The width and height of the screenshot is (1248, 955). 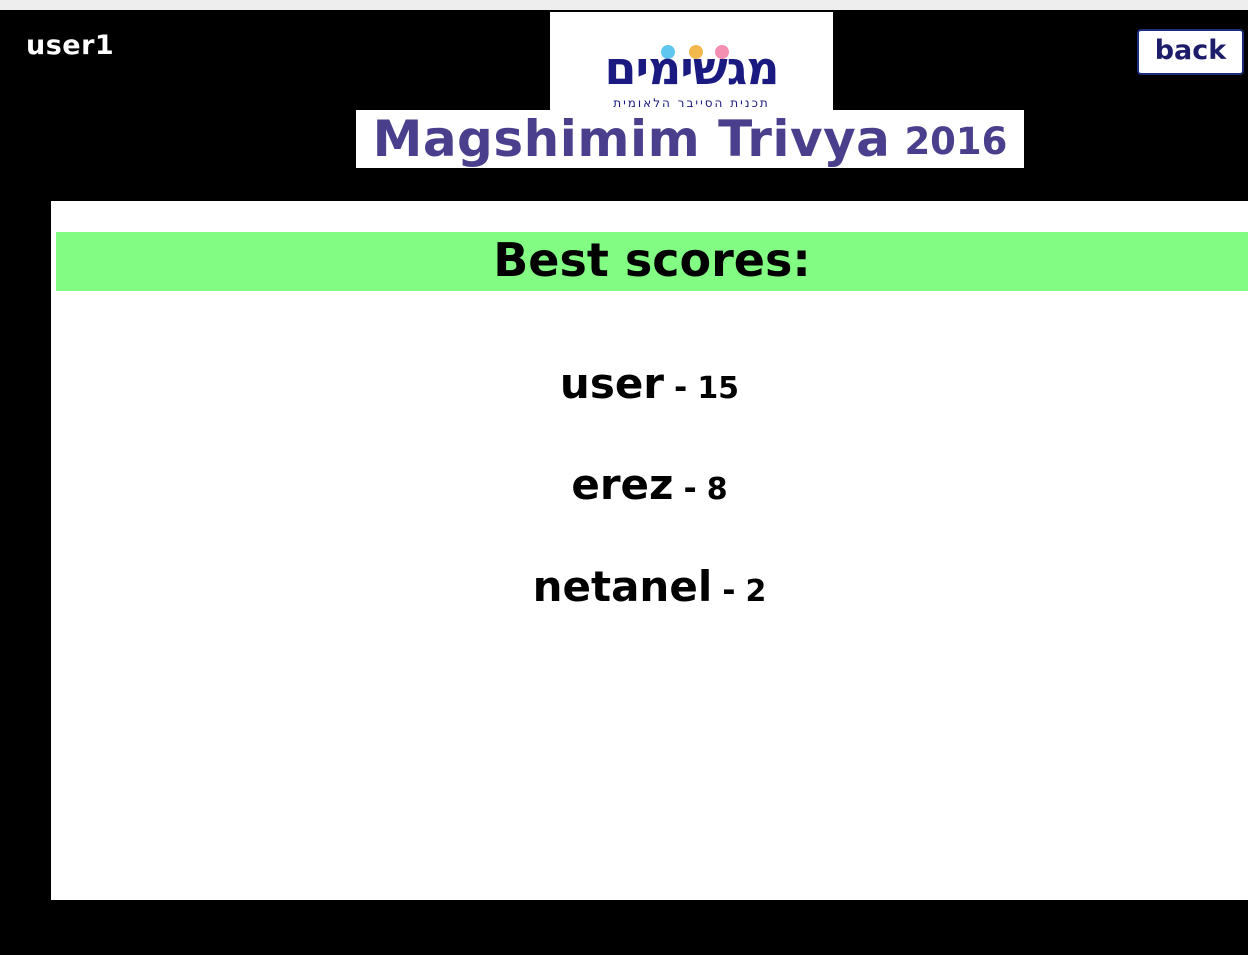 I want to click on score-row: erez -8, so click(x=649, y=484).